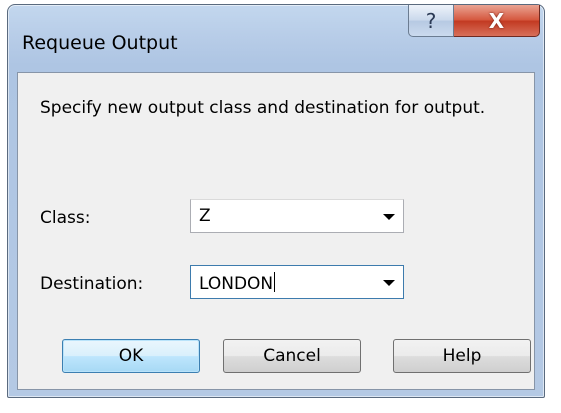 The width and height of the screenshot is (561, 413). I want to click on class-combobox: Z, so click(297, 216).